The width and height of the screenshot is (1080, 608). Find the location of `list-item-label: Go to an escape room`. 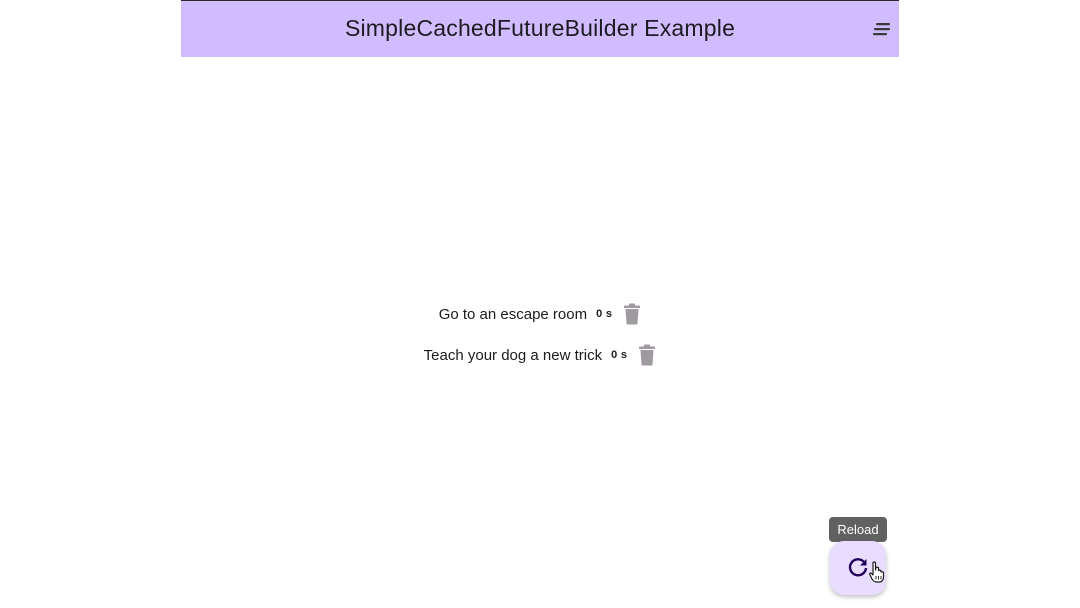

list-item-label: Go to an escape room is located at coordinates (513, 314).